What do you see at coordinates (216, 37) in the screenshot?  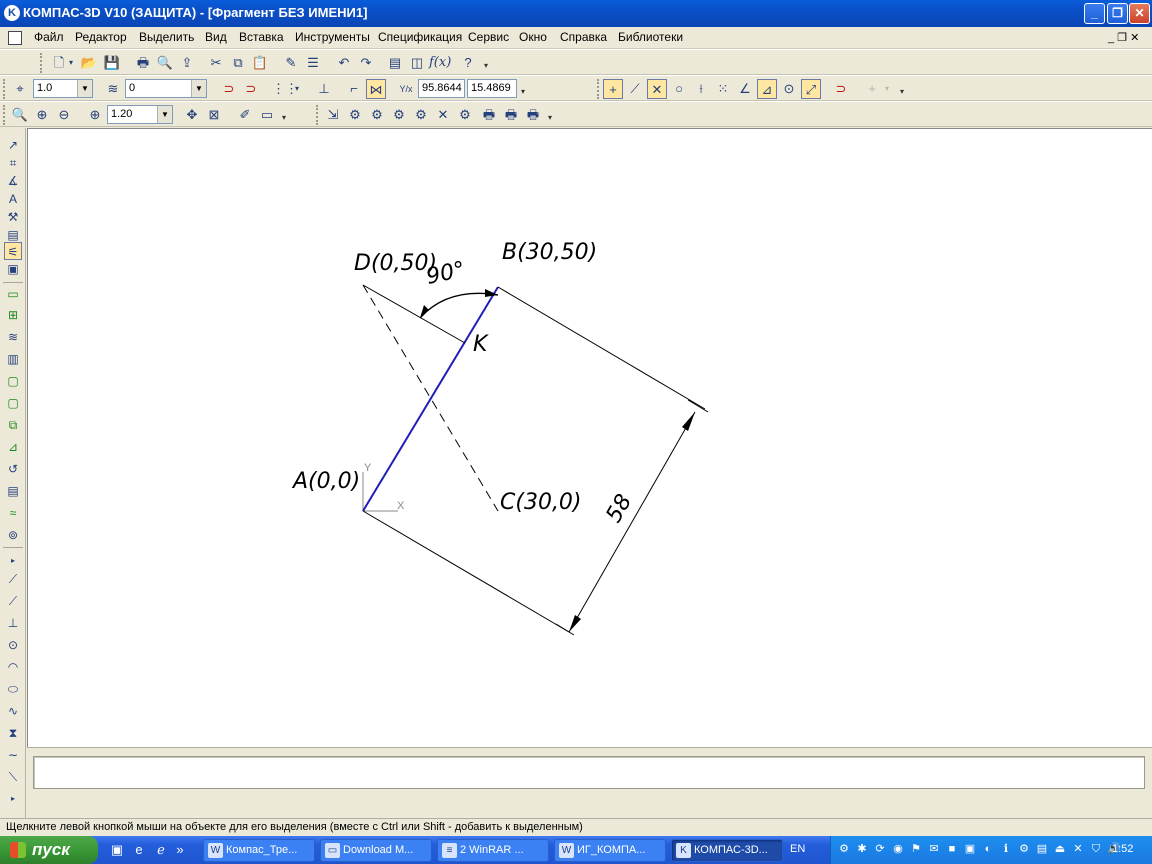 I see `menu-view: Вид` at bounding box center [216, 37].